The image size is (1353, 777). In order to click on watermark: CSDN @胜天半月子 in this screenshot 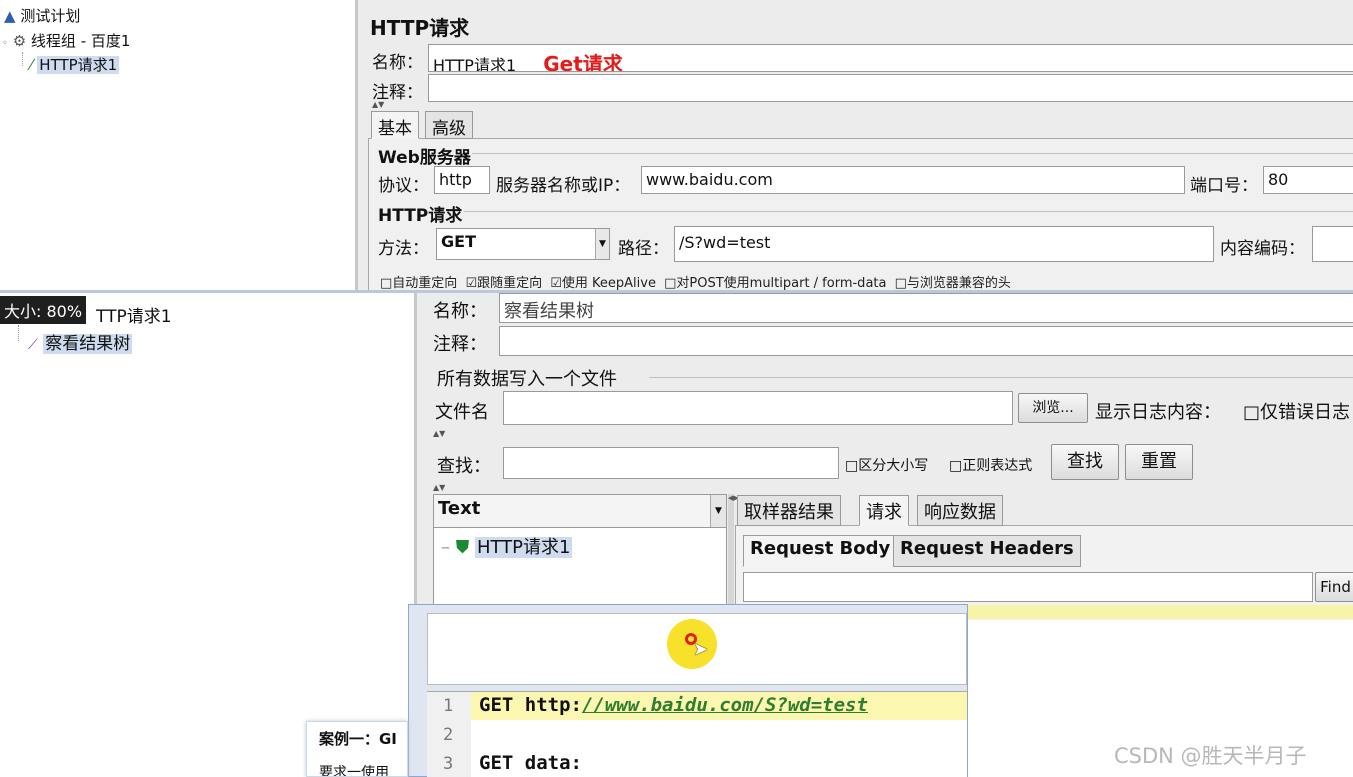, I will do `click(1210, 756)`.